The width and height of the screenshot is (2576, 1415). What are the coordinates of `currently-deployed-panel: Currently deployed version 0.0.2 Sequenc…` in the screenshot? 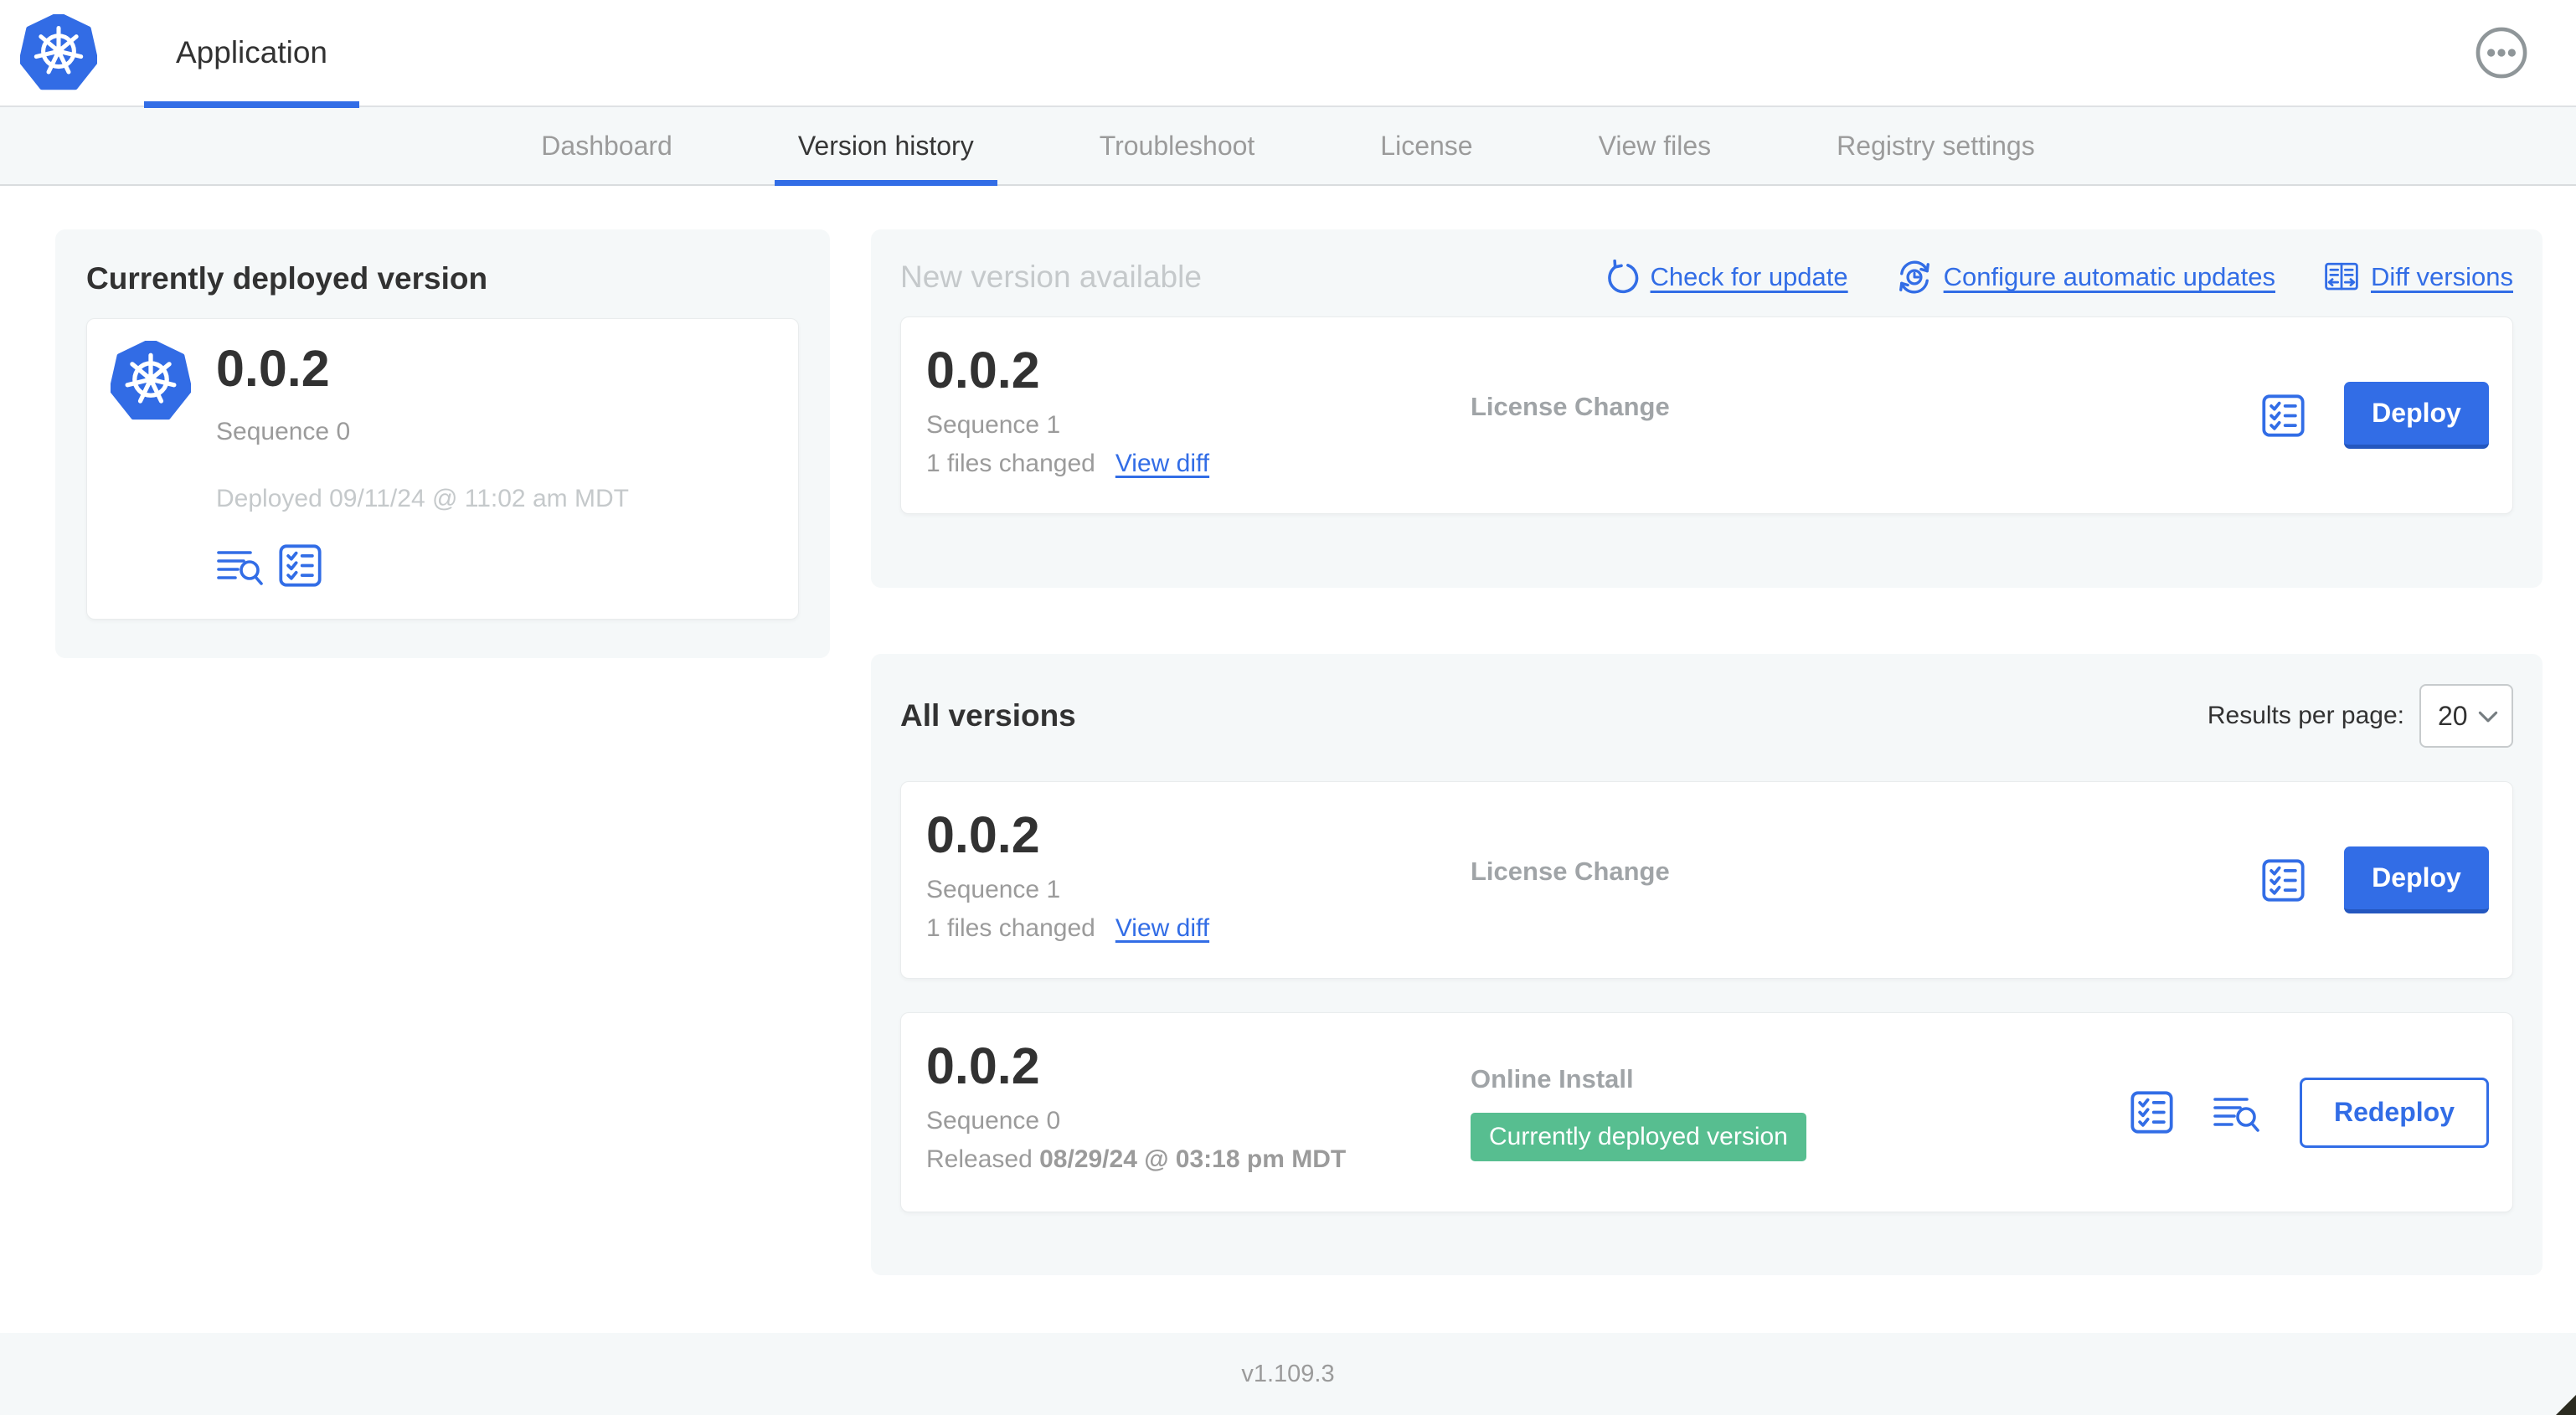 It's located at (442, 443).